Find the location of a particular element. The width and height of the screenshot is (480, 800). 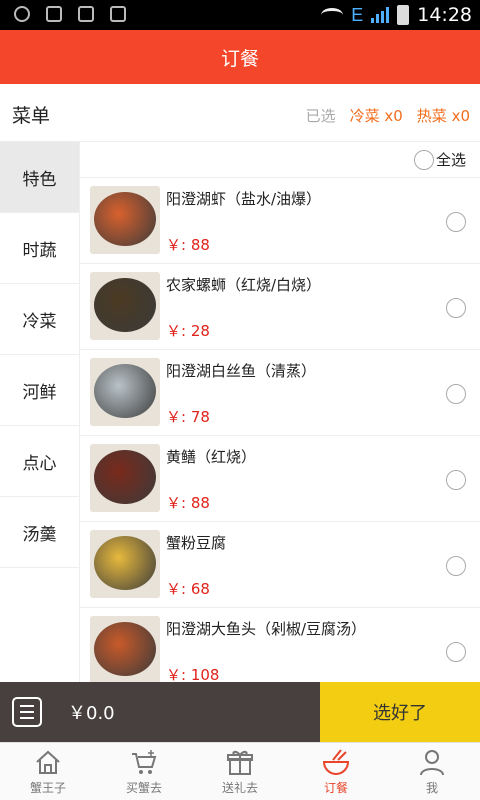

select-all-row: 全选 is located at coordinates (280, 160).